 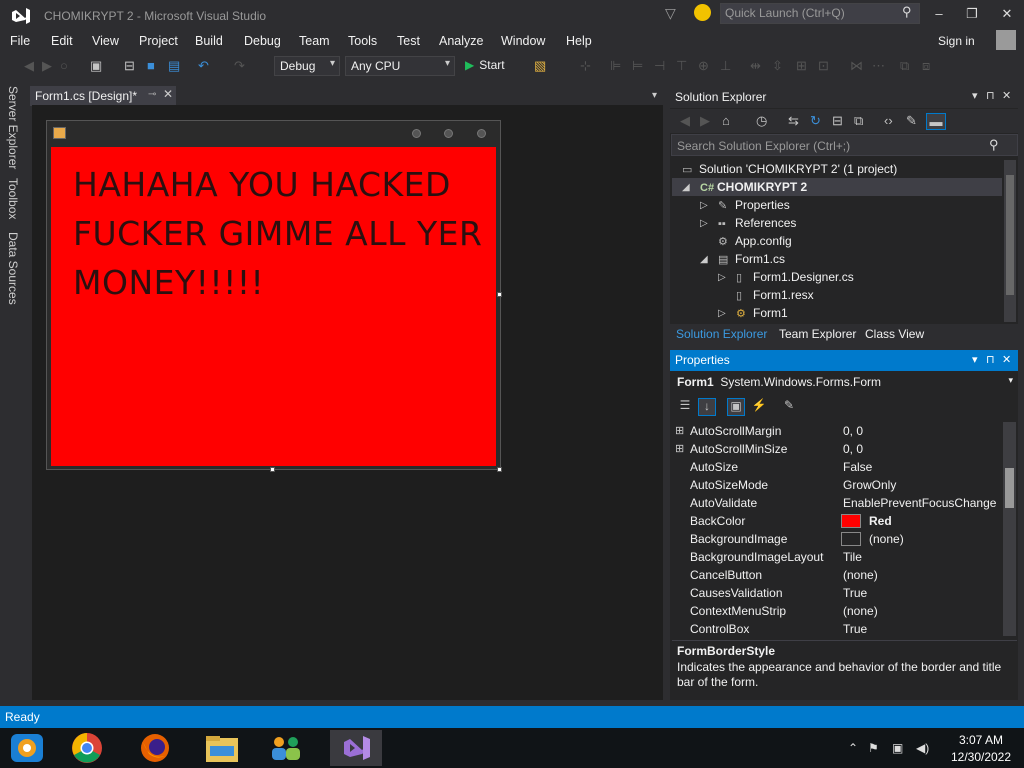 What do you see at coordinates (174, 66) in the screenshot?
I see `save-all-icon: ▤` at bounding box center [174, 66].